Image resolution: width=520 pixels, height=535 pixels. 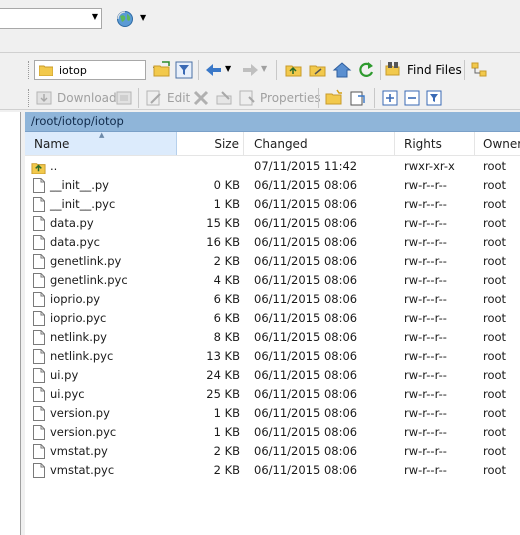 I want to click on file-name: data.py, so click(x=72, y=223).